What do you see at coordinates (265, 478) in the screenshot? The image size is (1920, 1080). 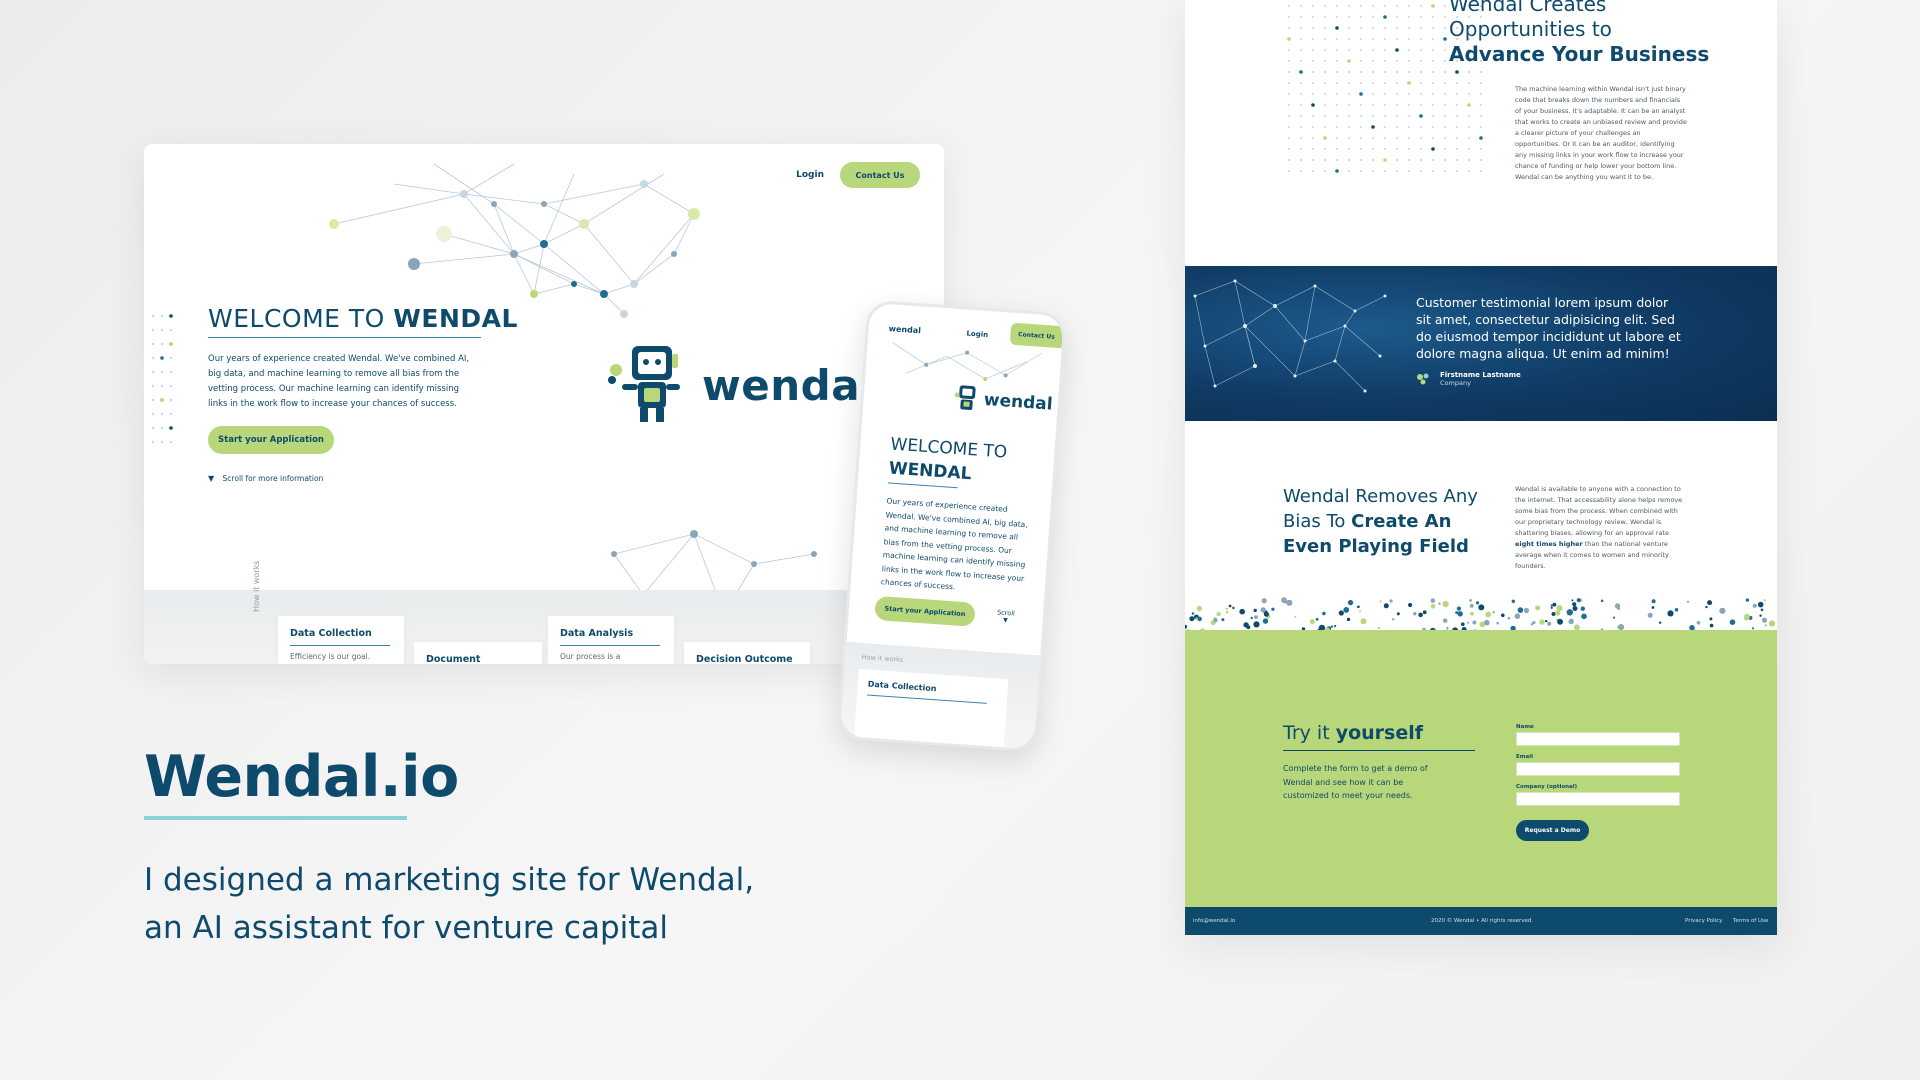 I see `scroll-hint: ▼ Scroll for more information` at bounding box center [265, 478].